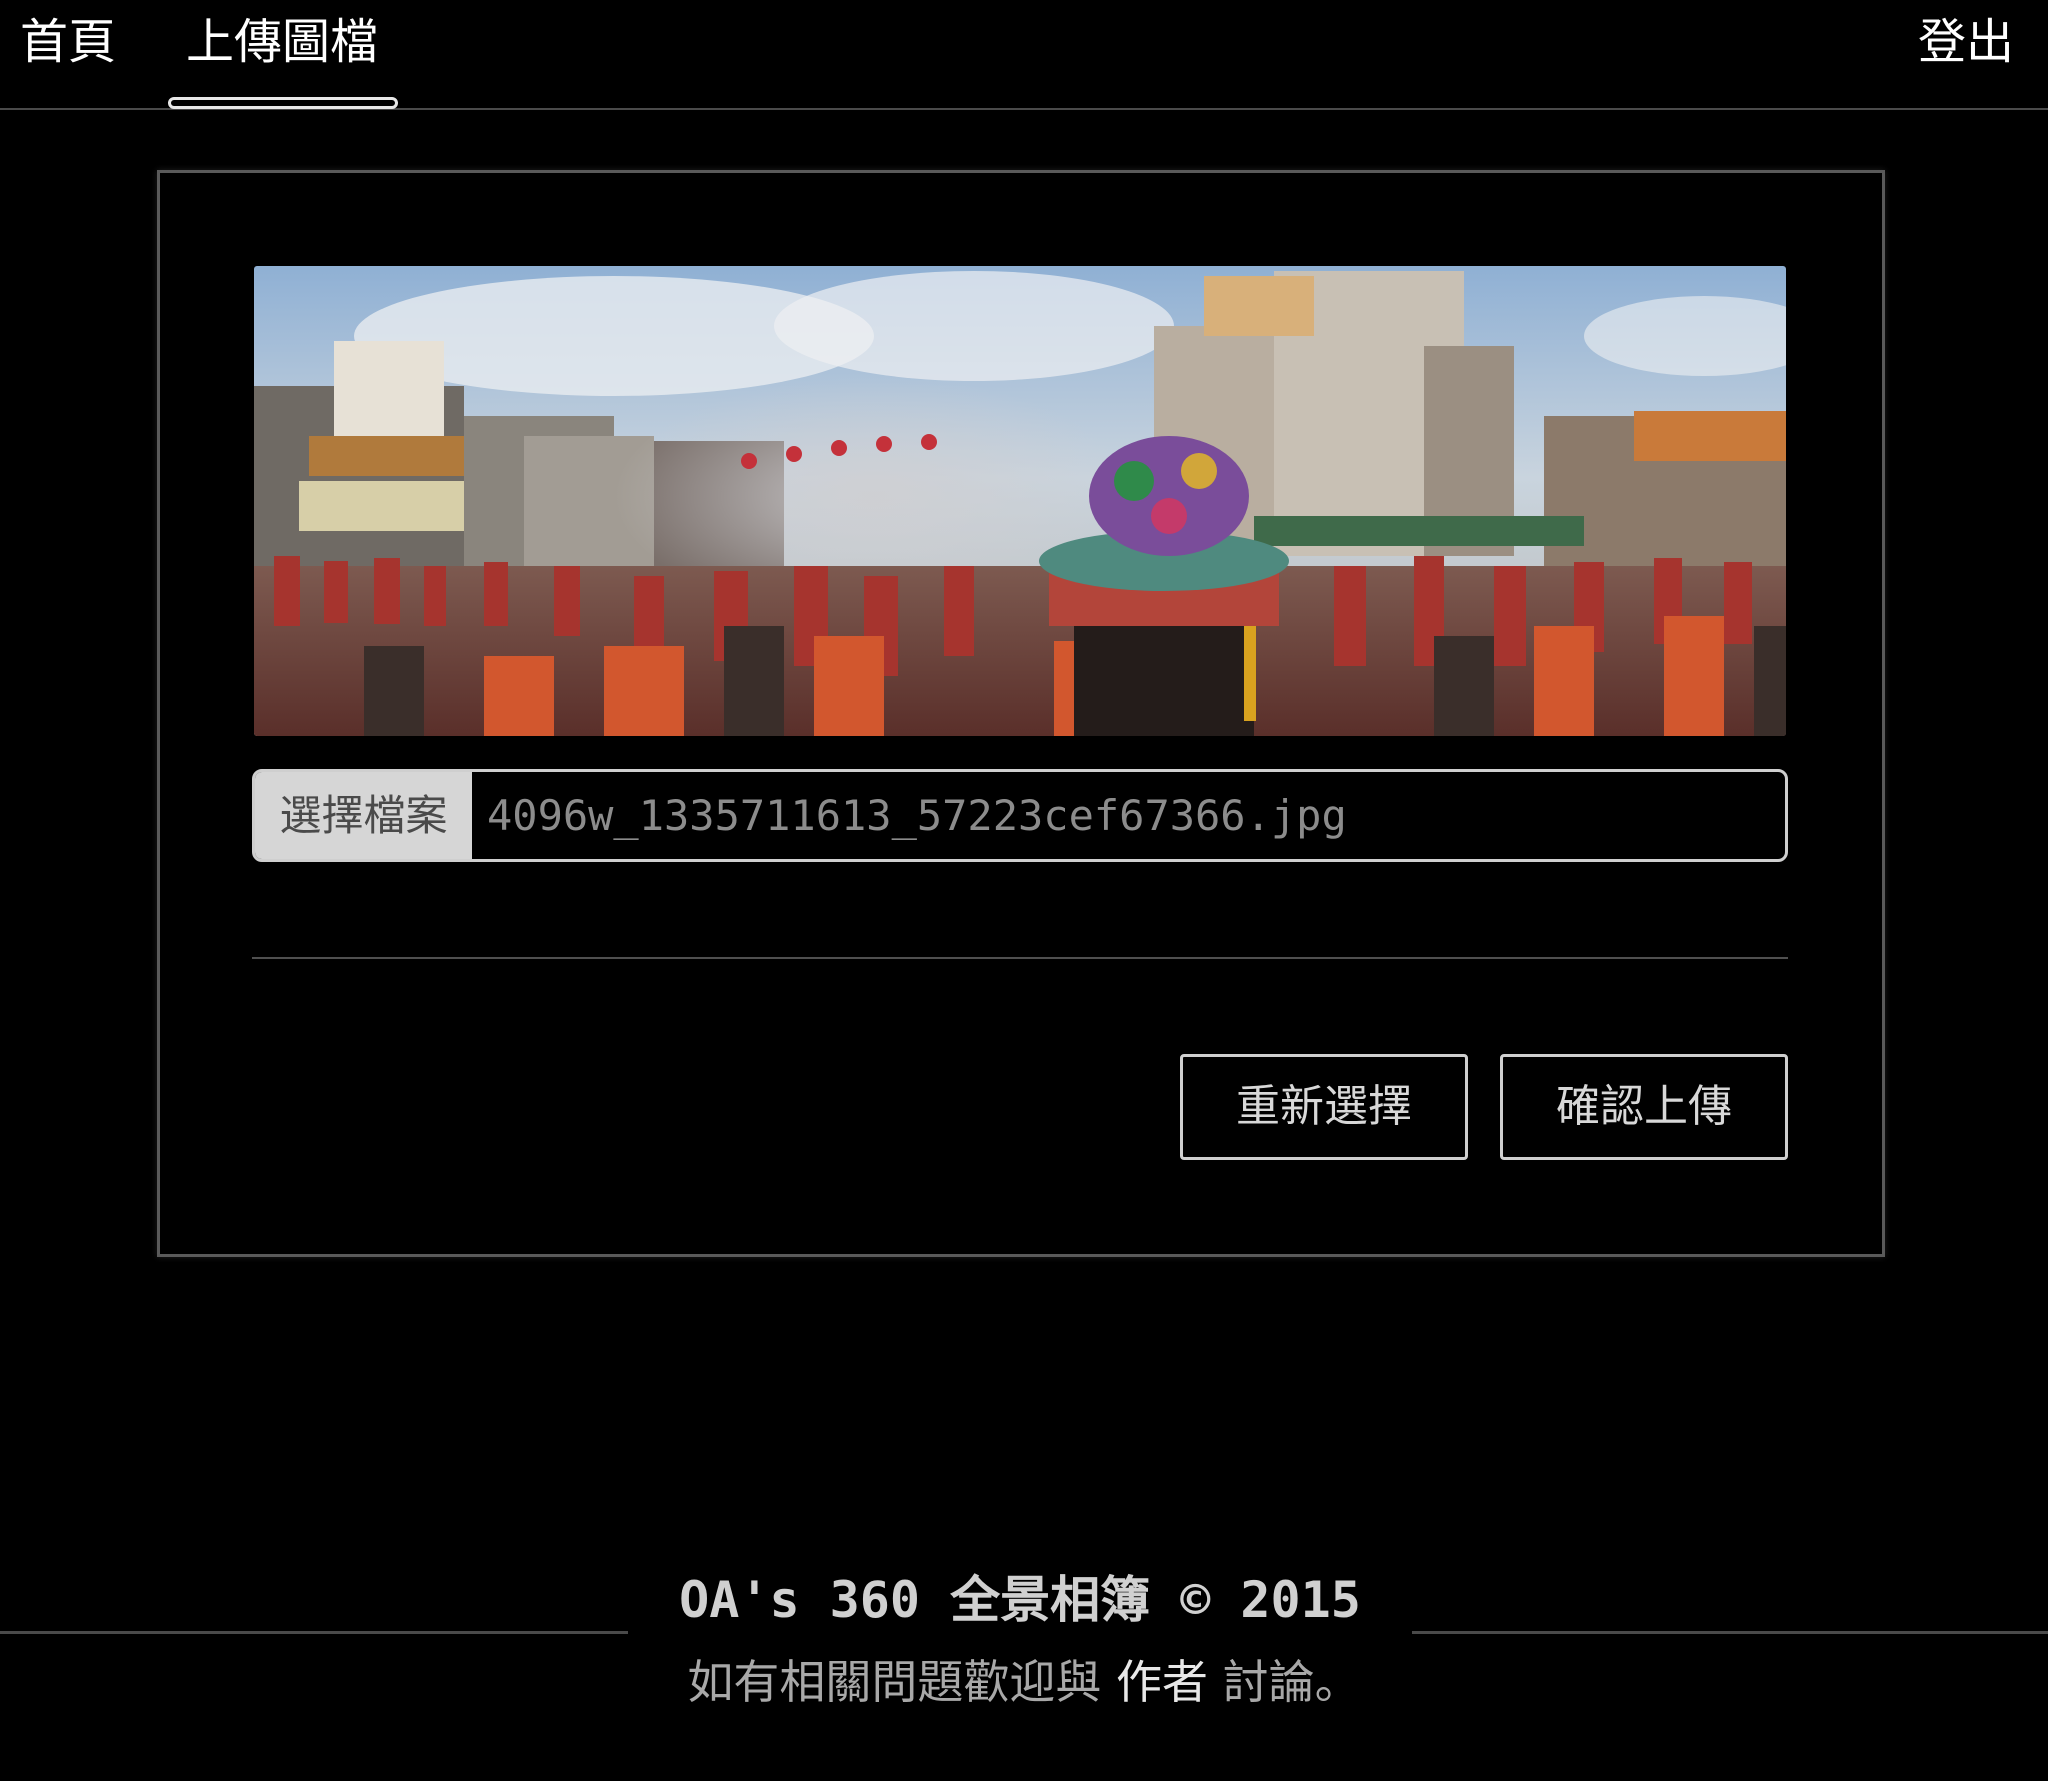 The image size is (2048, 1781). I want to click on footer-divider-left, so click(314, 1632).